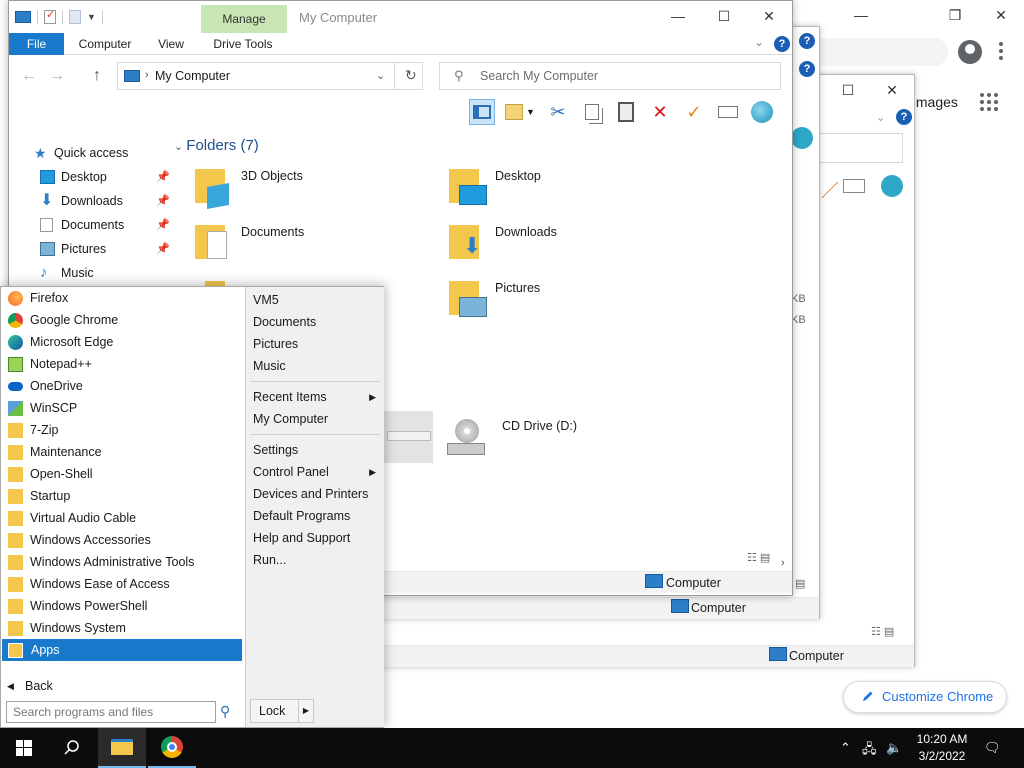  What do you see at coordinates (57, 76) in the screenshot?
I see `forward-arrow-icon: →` at bounding box center [57, 76].